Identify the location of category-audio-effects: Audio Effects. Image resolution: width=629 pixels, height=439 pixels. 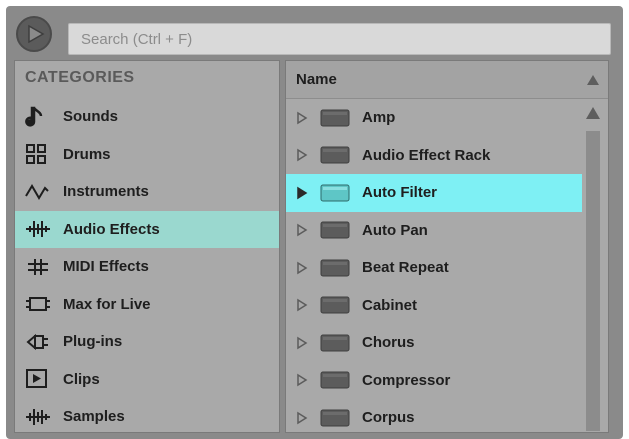
(147, 229).